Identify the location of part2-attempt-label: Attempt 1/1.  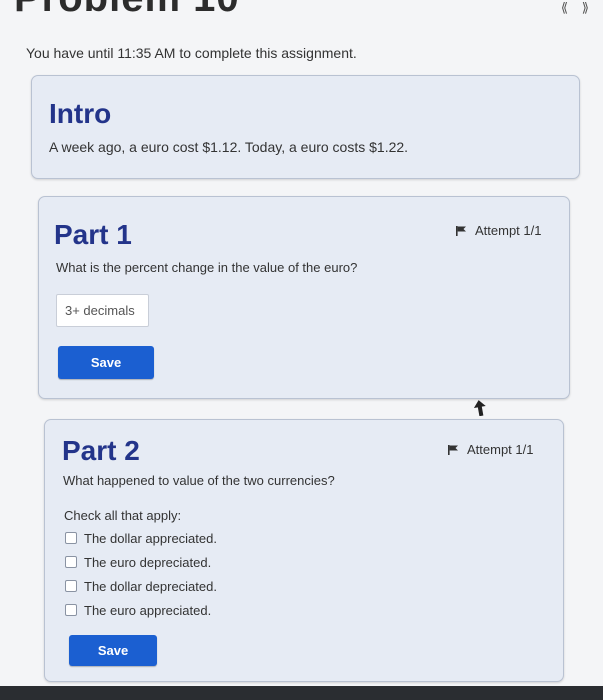
(500, 449).